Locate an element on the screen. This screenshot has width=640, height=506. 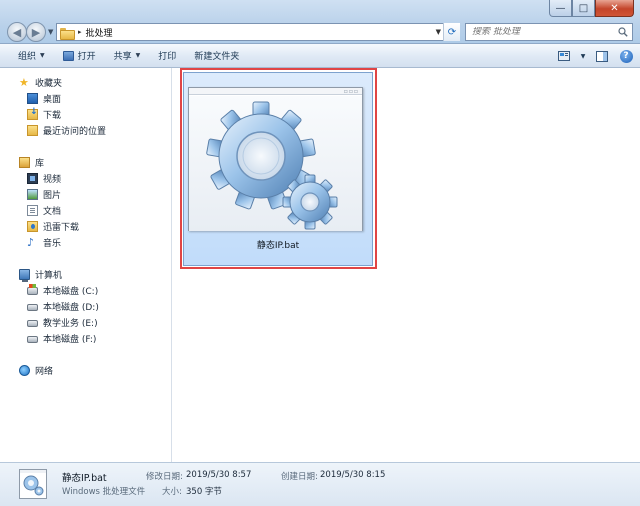
search-box is located at coordinates (549, 32).